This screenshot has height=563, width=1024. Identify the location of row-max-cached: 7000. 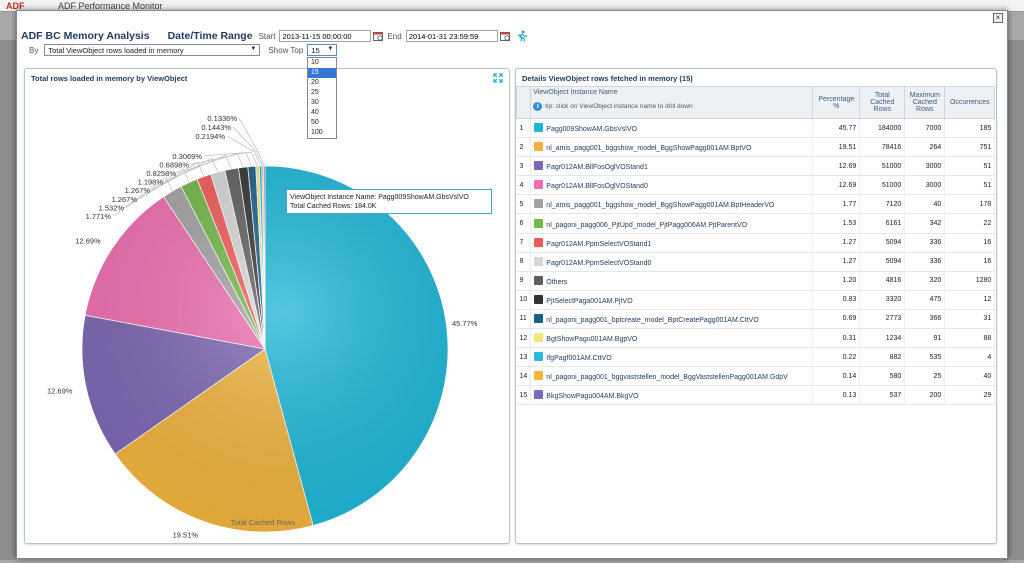
(925, 128).